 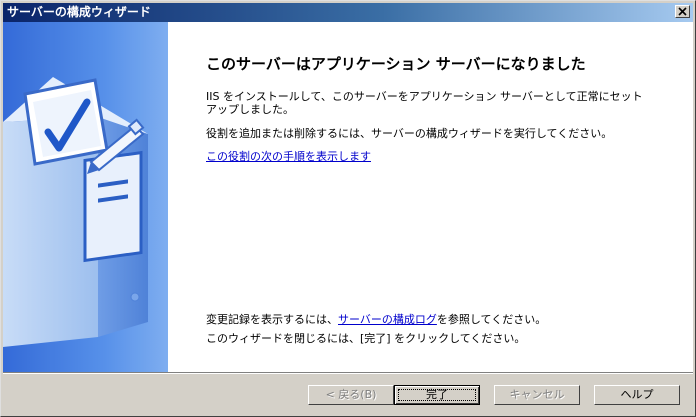 What do you see at coordinates (272, 319) in the screenshot?
I see `log-prefix: 変更記録を表示するには、` at bounding box center [272, 319].